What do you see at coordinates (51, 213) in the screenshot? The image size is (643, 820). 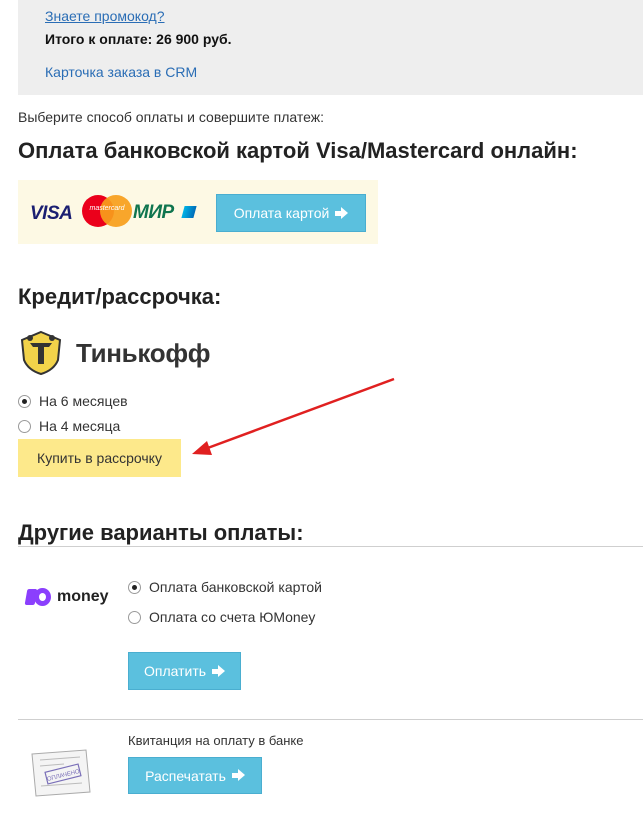 I see `visa-logo: VISA` at bounding box center [51, 213].